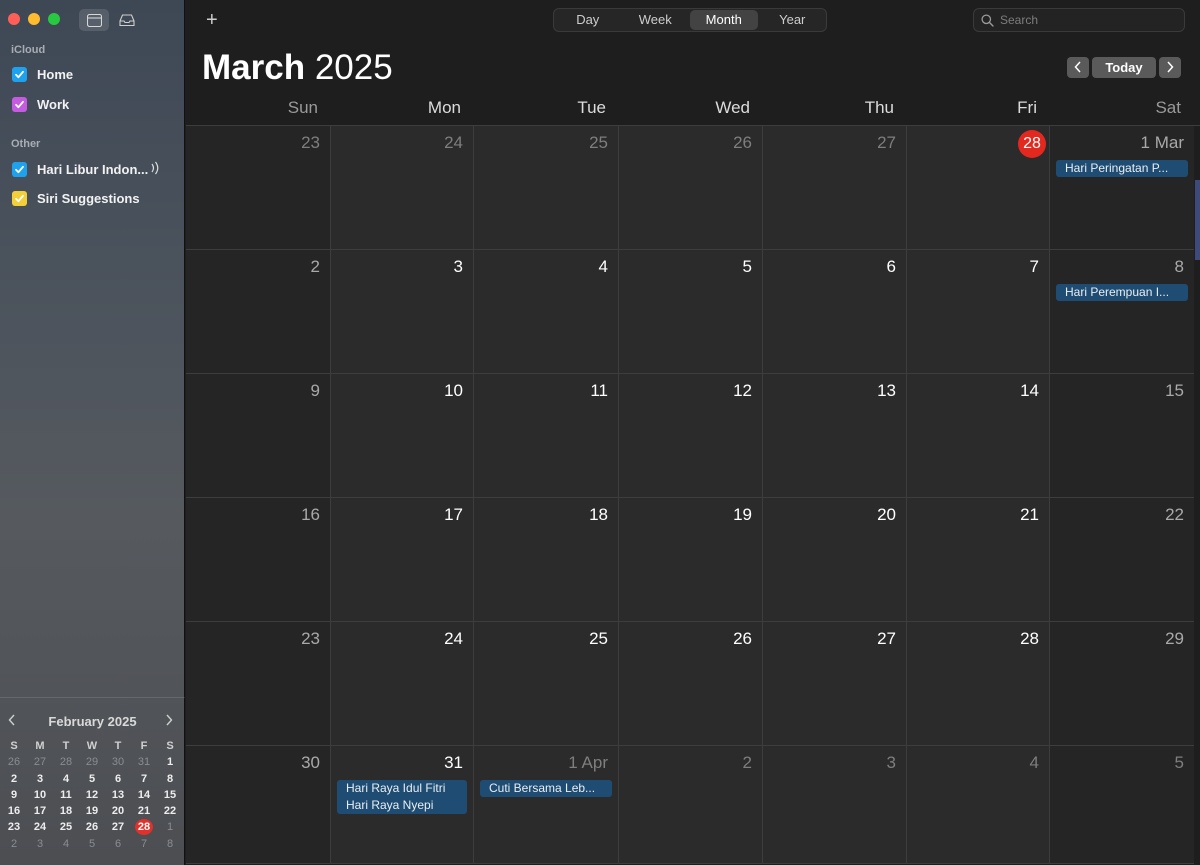 Image resolution: width=1200 pixels, height=865 pixels. Describe the element at coordinates (94, 198) in the screenshot. I see `calendar-item-siri-suggestions: Siri Suggestions` at that location.